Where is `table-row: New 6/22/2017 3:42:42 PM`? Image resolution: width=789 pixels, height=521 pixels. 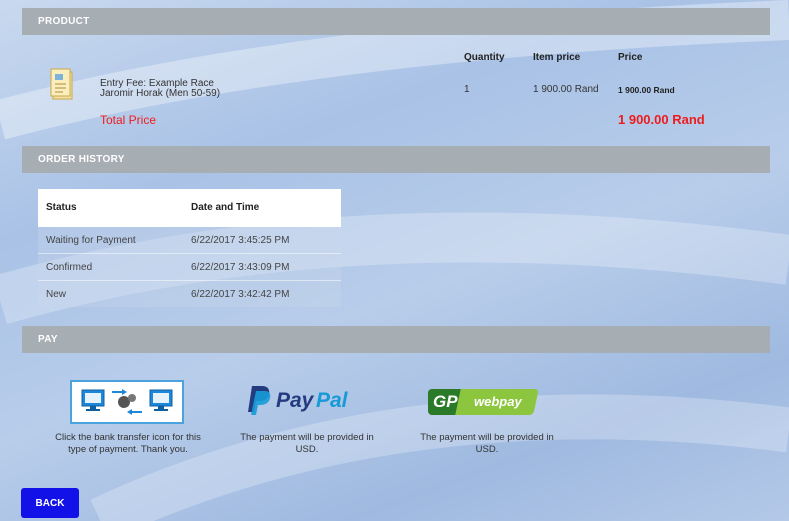 table-row: New 6/22/2017 3:42:42 PM is located at coordinates (189, 293).